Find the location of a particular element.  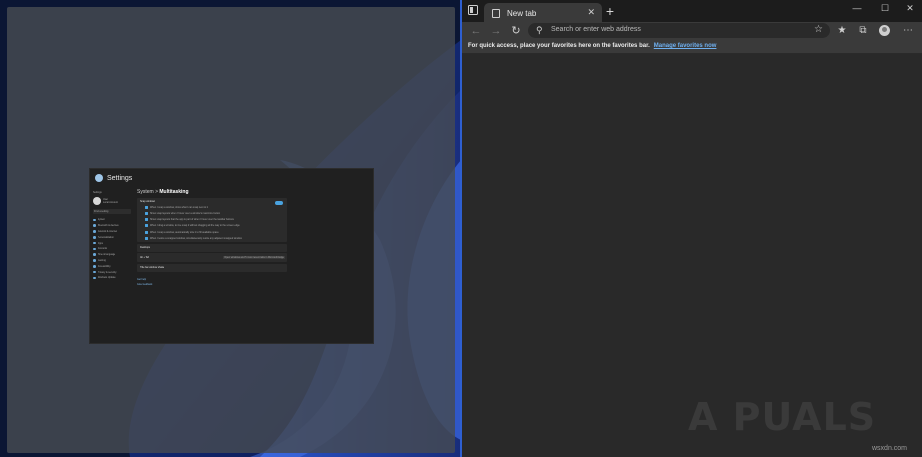

tab-strip: New tab ✕ + — ☐ ✕ is located at coordinates (692, 11).